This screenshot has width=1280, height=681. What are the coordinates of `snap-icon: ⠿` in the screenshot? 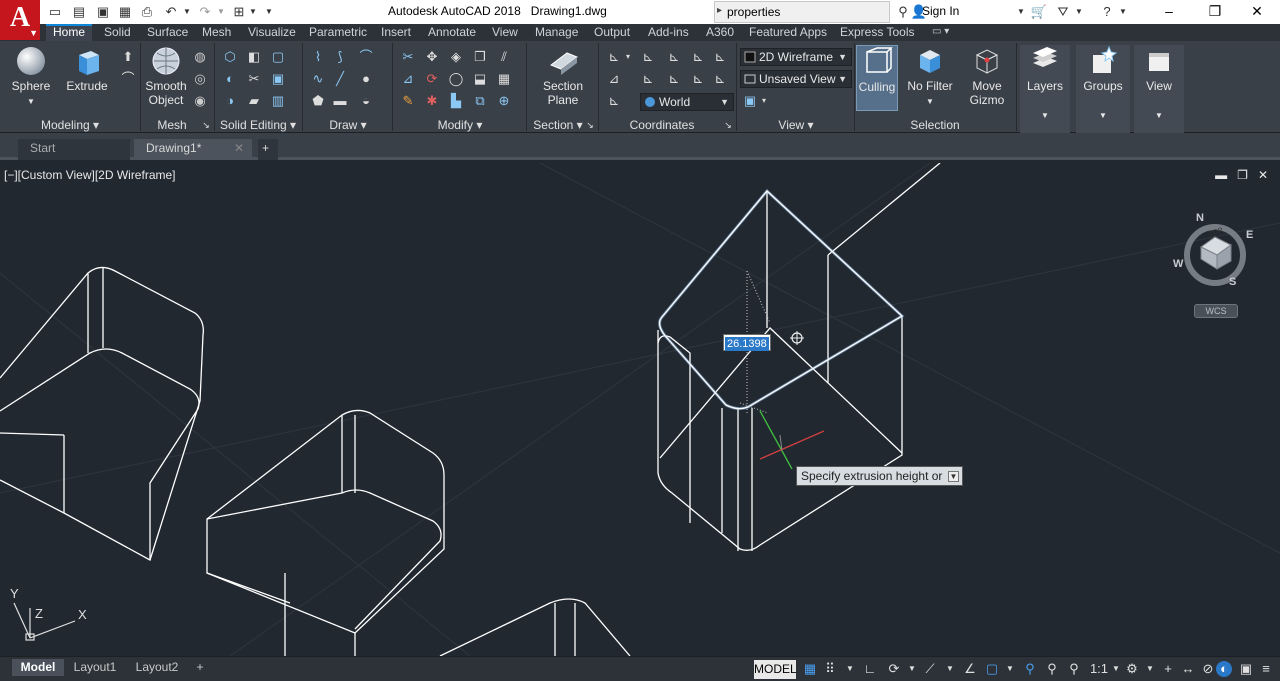 It's located at (830, 669).